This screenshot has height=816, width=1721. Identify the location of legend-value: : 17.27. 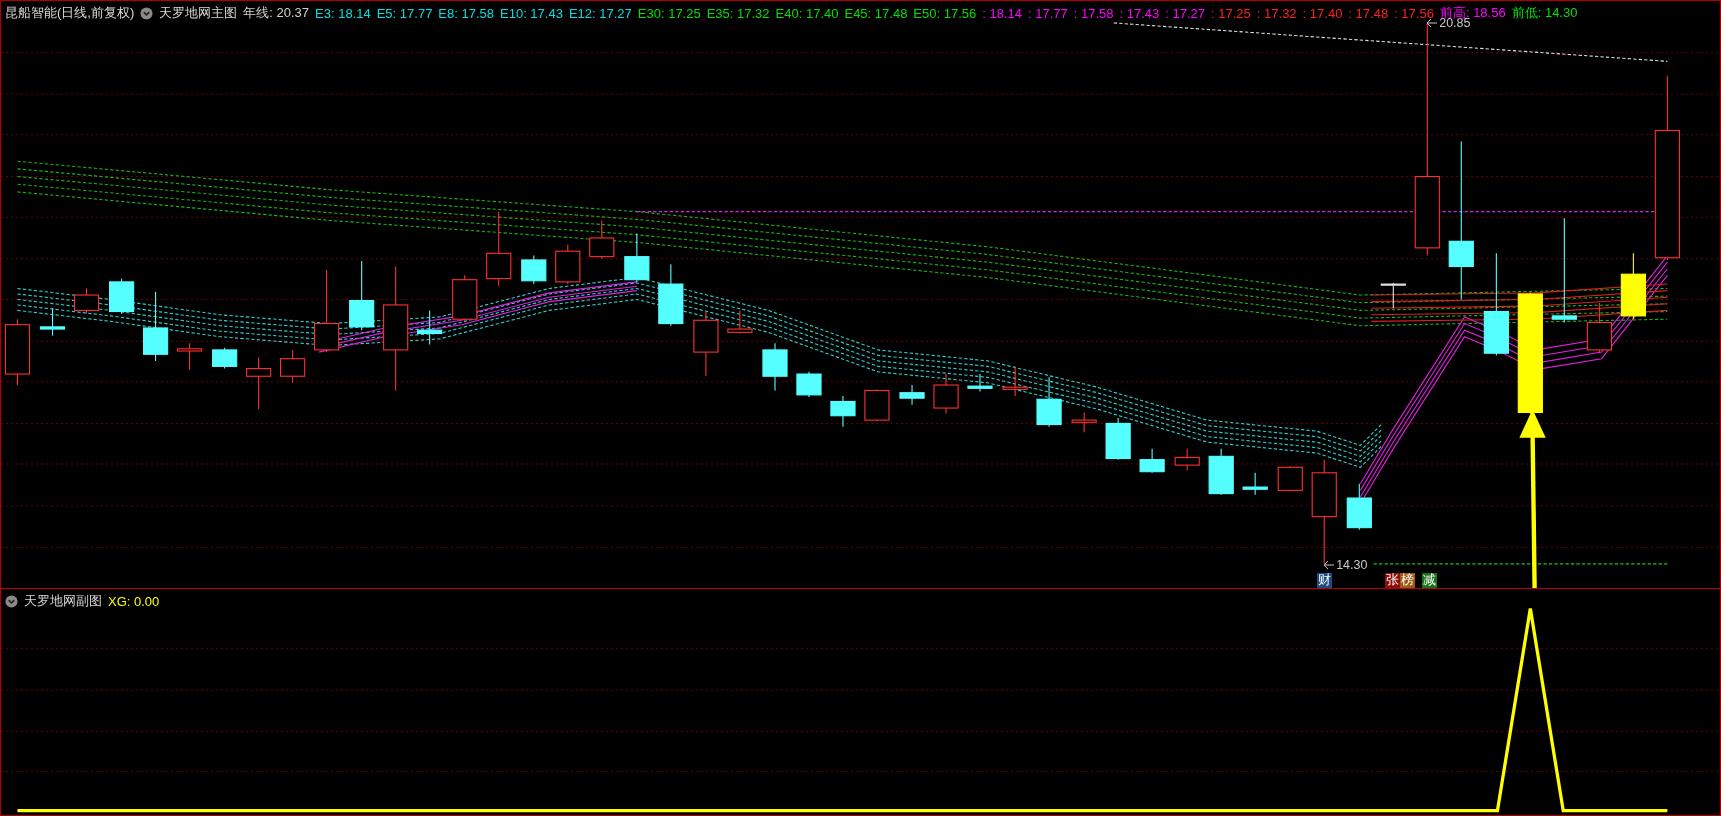
(1185, 13).